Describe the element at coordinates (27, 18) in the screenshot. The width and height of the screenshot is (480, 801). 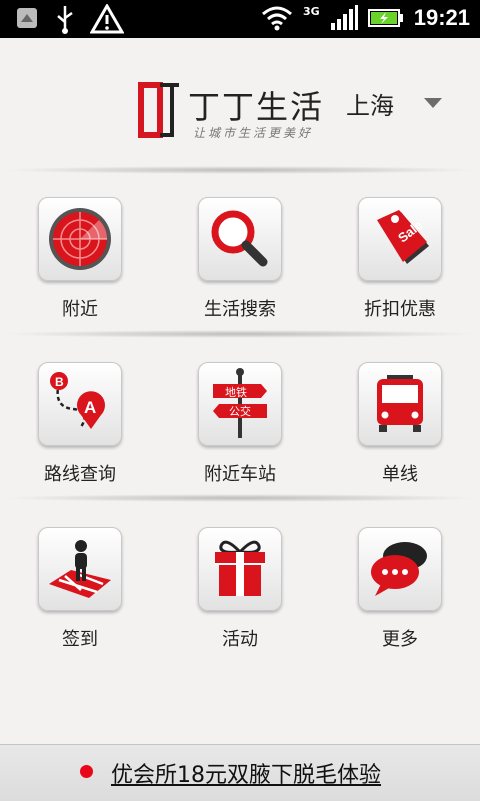
I see `satellite-icon` at that location.